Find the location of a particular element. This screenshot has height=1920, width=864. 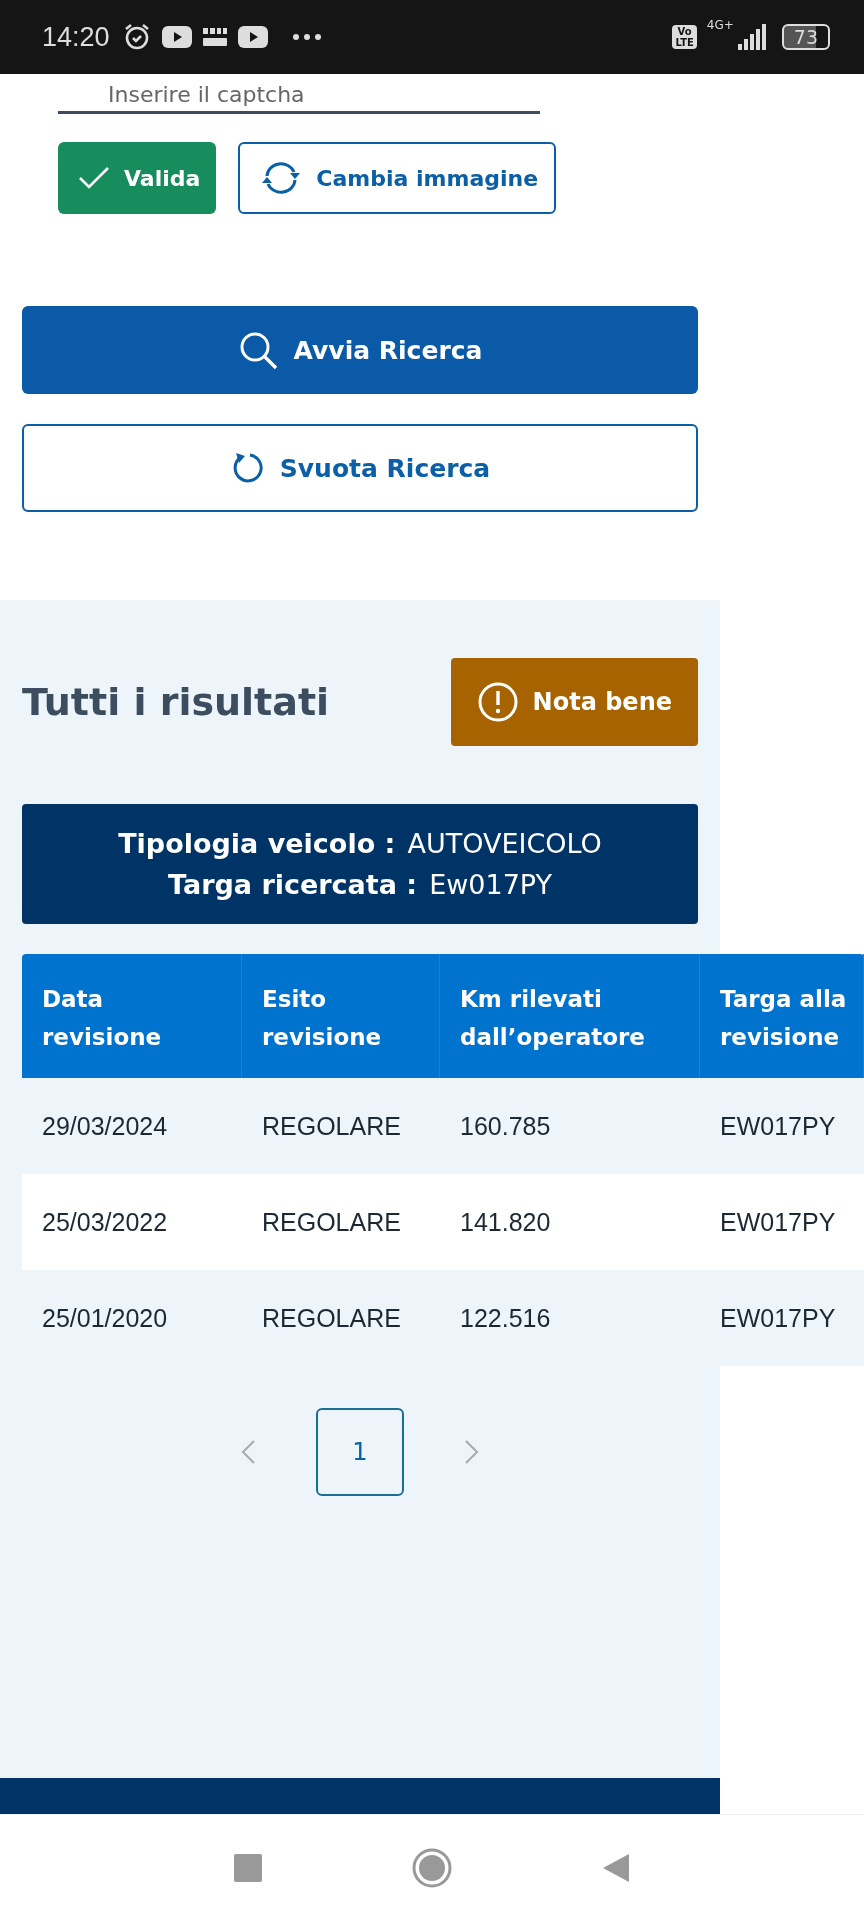

validate-button: Valida is located at coordinates (137, 178).